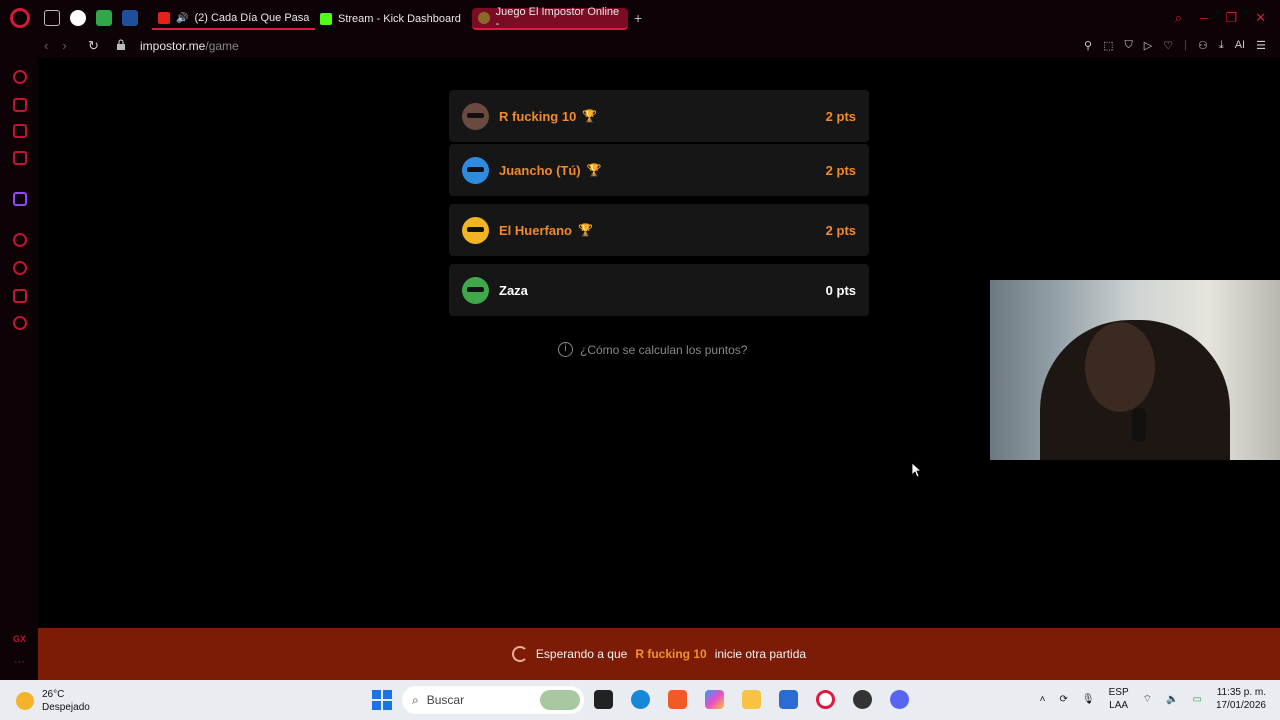 The height and width of the screenshot is (720, 1280). What do you see at coordinates (1175, 45) in the screenshot?
I see `toolbar: ⚲ ⬚ ⛉ ▷ ♡ | ⚇ ⤓ AI ☰` at bounding box center [1175, 45].